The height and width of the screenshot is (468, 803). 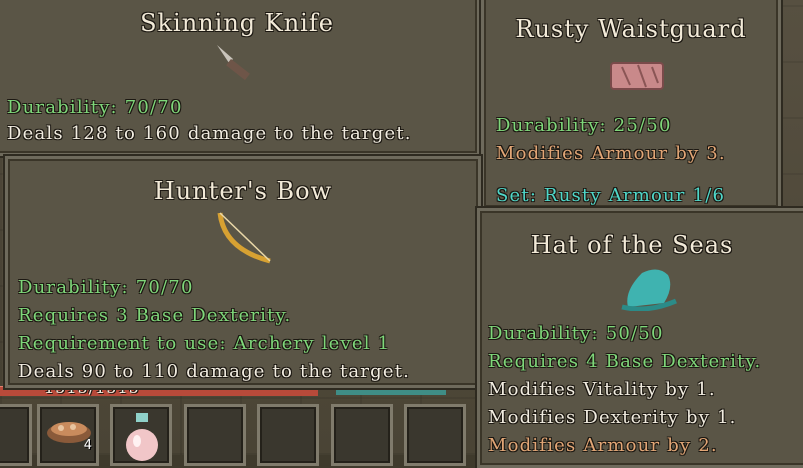 What do you see at coordinates (632, 245) in the screenshot?
I see `item-name: Hat of the Seas` at bounding box center [632, 245].